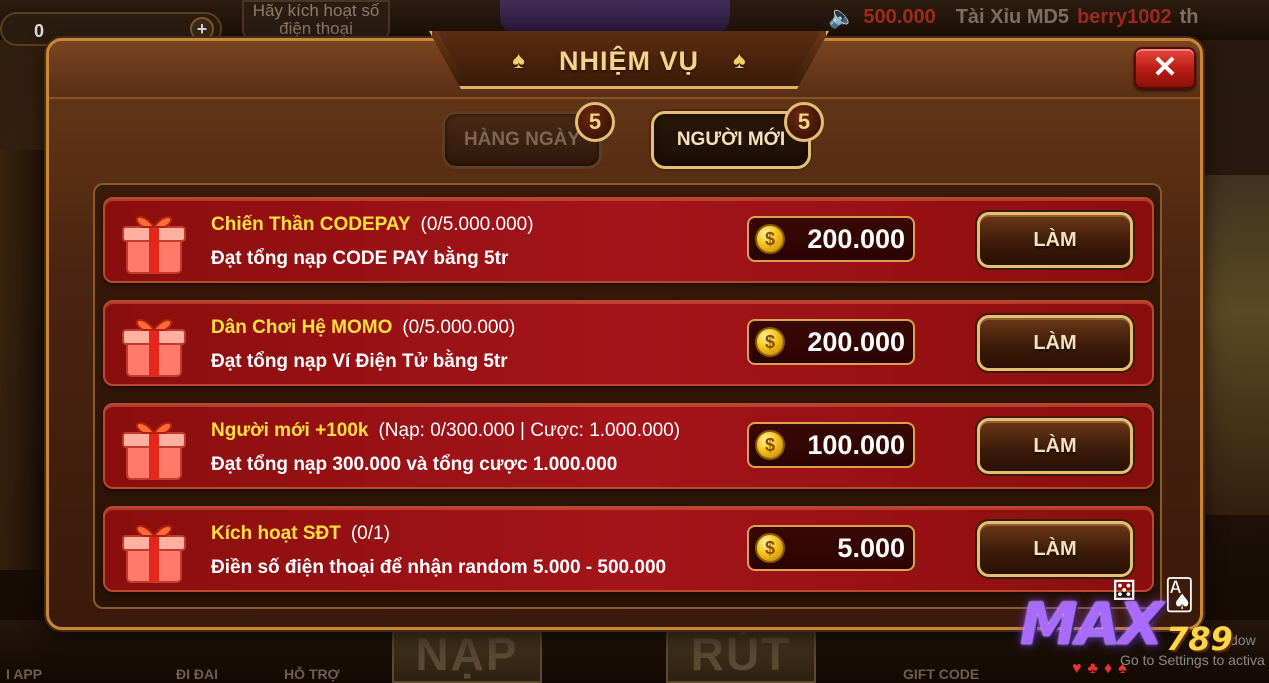  I want to click on tab-new-player-label: NGƯỜI MỚI, so click(731, 139).